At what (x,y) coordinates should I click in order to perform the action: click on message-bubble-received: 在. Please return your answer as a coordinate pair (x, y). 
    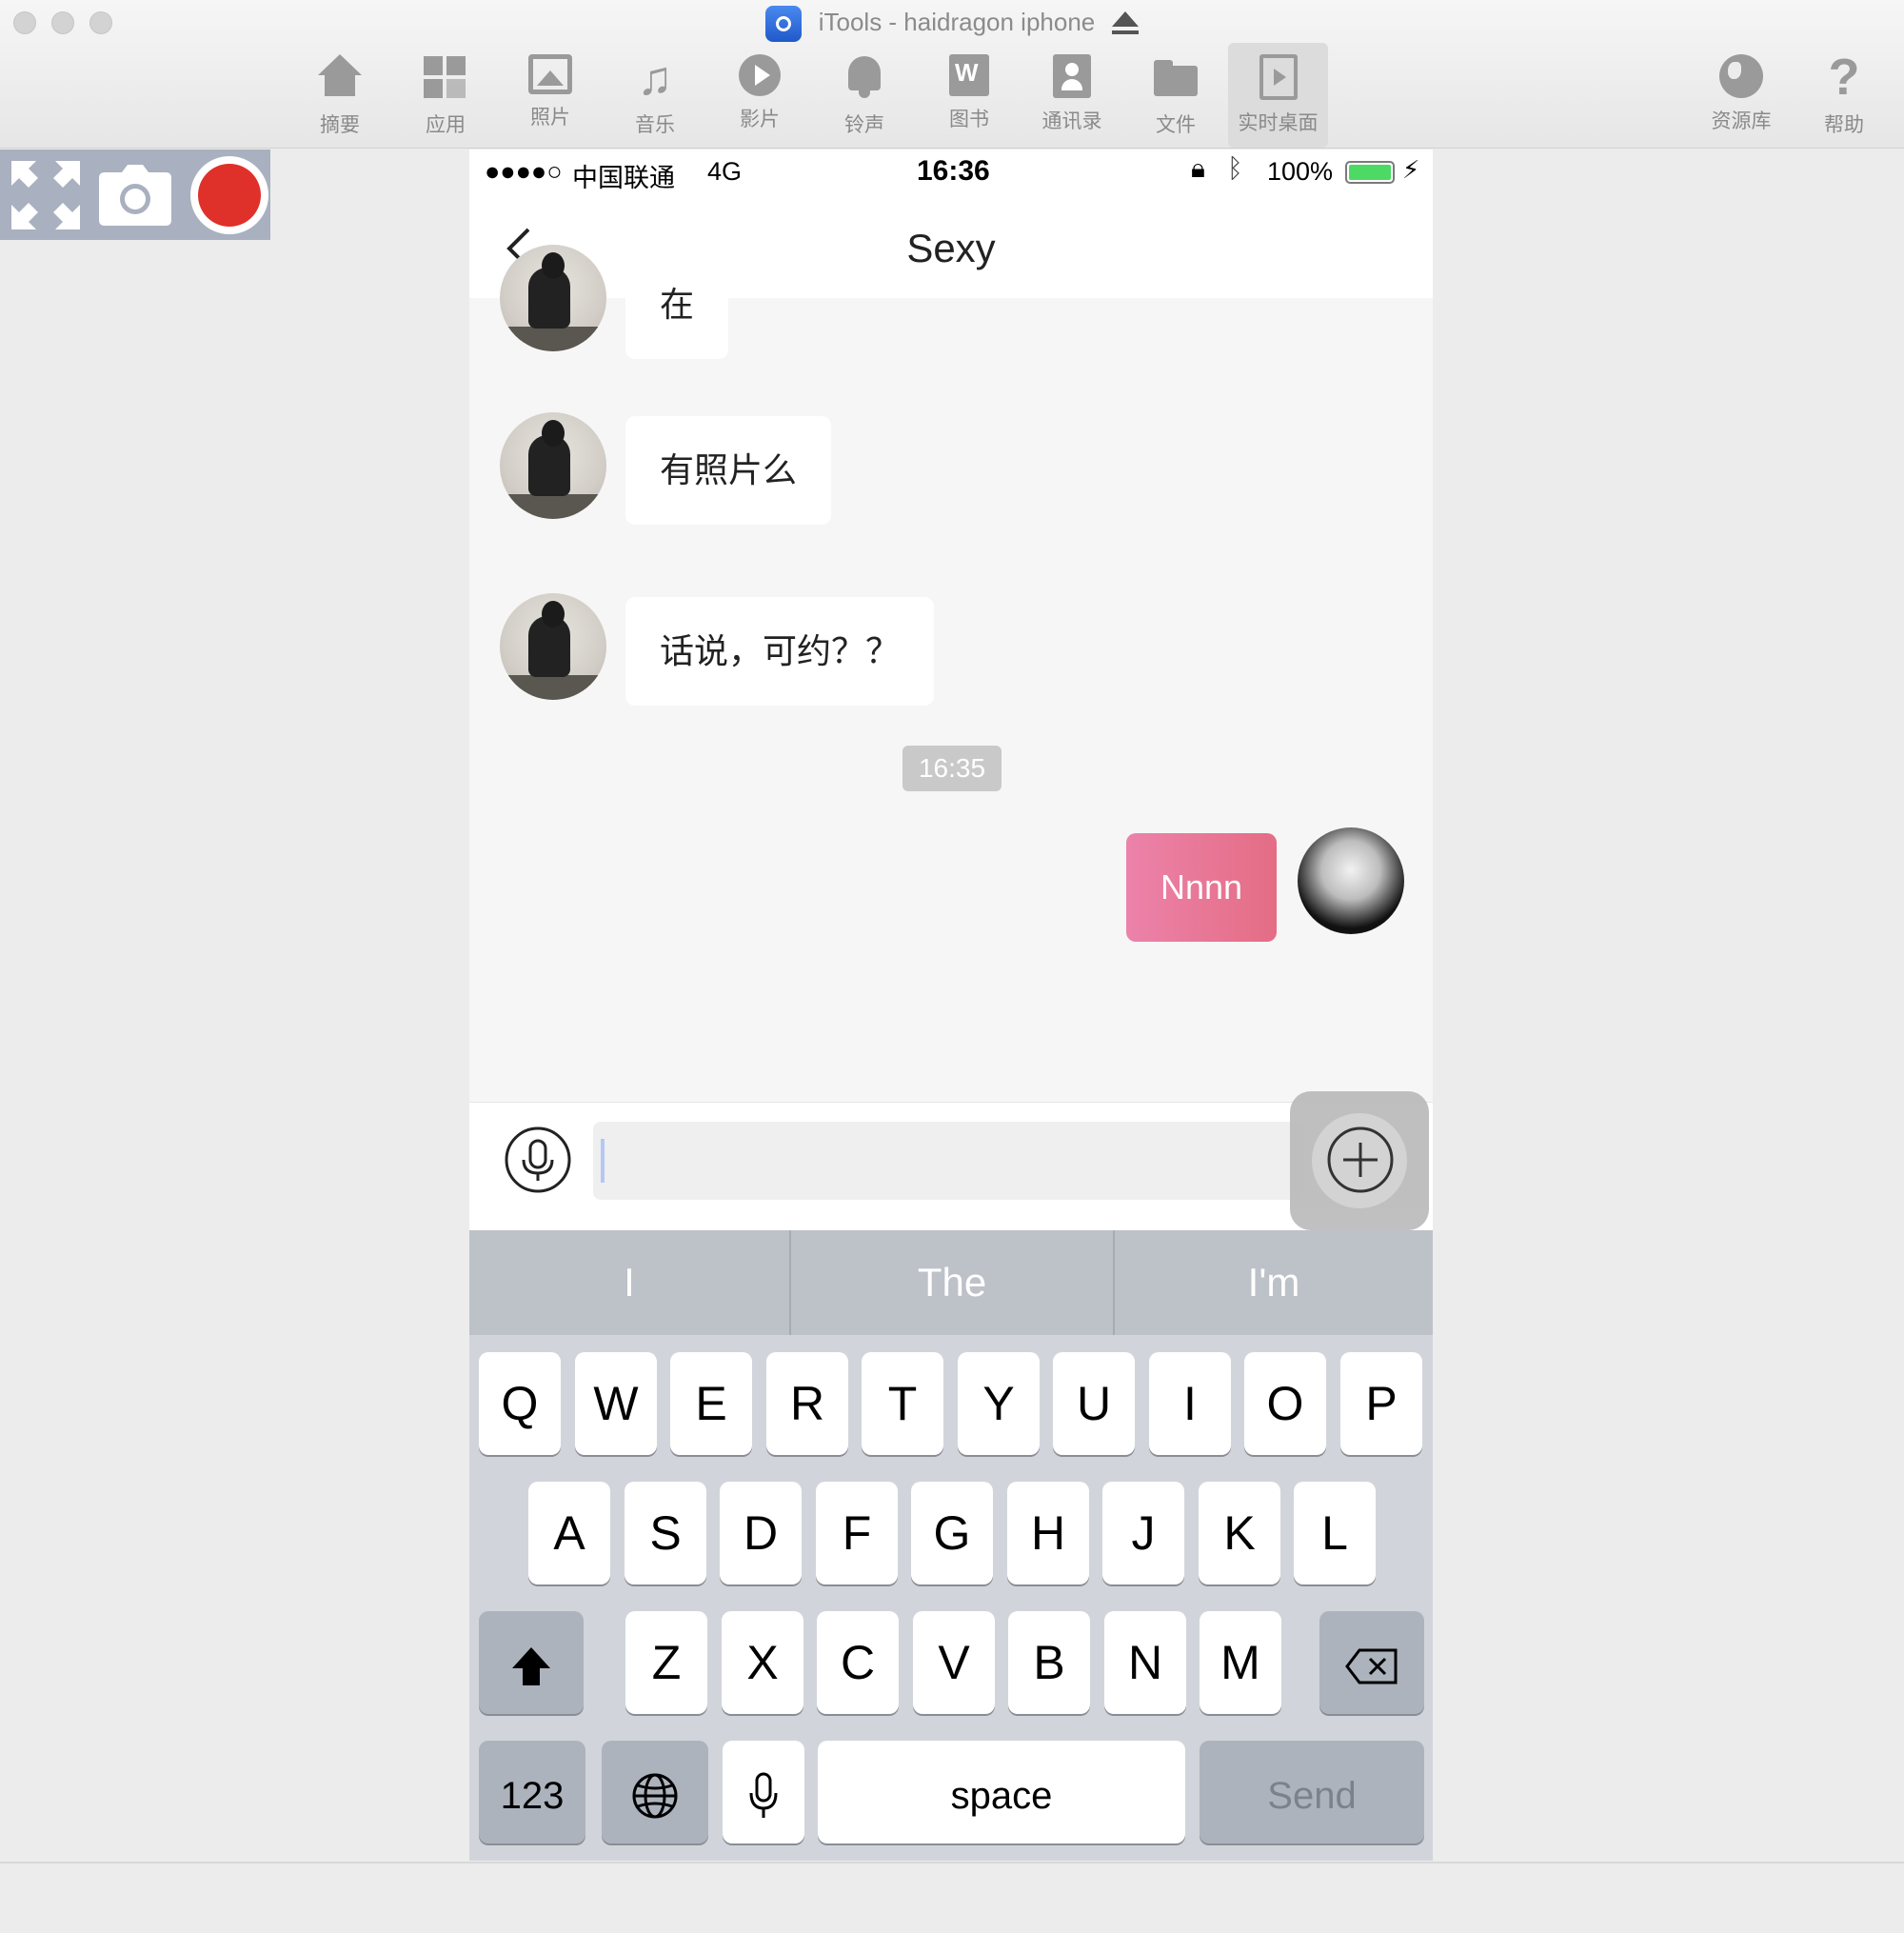
    Looking at the image, I should click on (677, 305).